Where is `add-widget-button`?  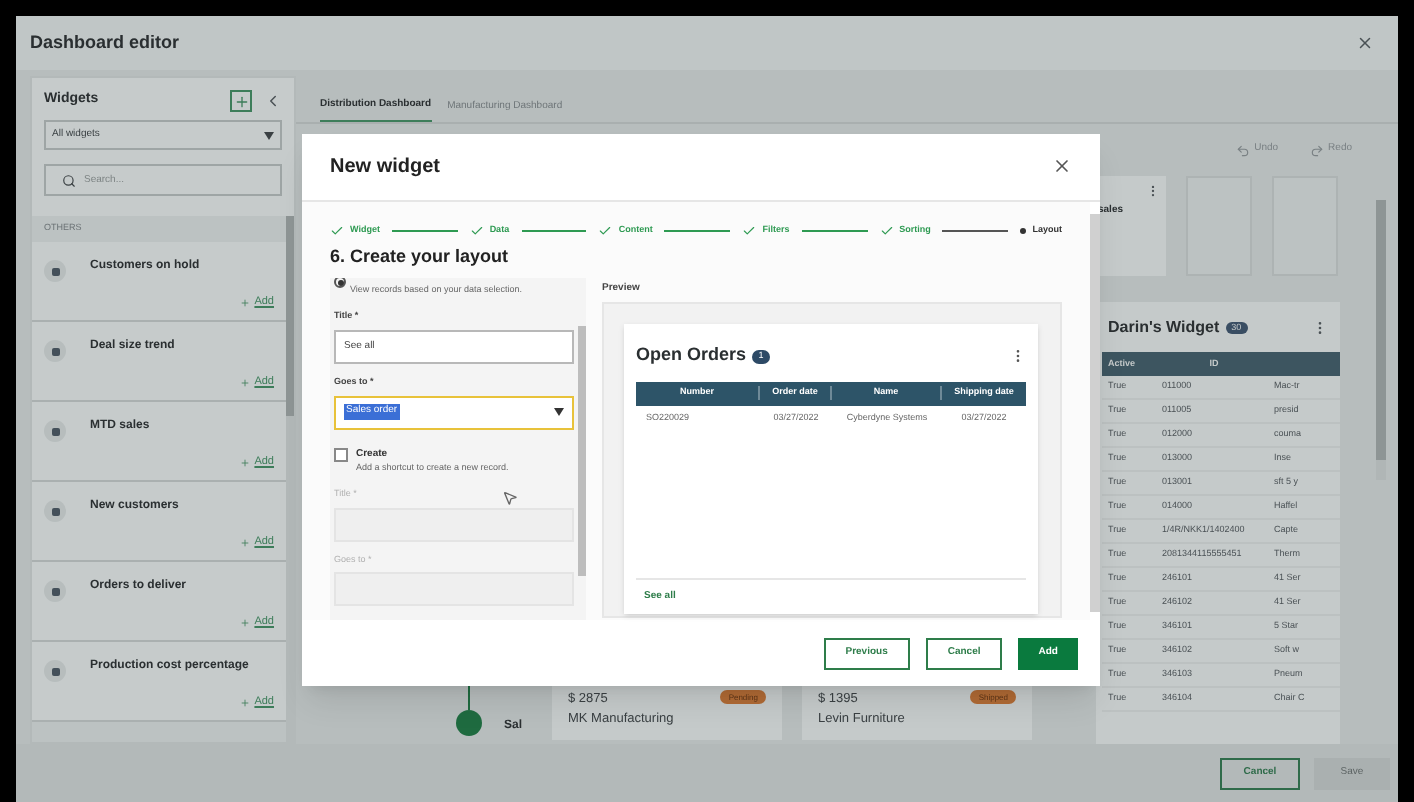
add-widget-button is located at coordinates (241, 101).